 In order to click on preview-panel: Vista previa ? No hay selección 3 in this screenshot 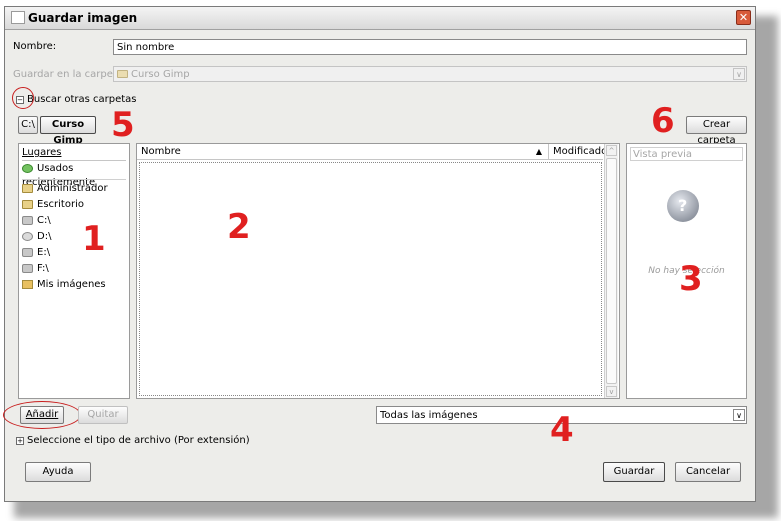, I will do `click(686, 271)`.